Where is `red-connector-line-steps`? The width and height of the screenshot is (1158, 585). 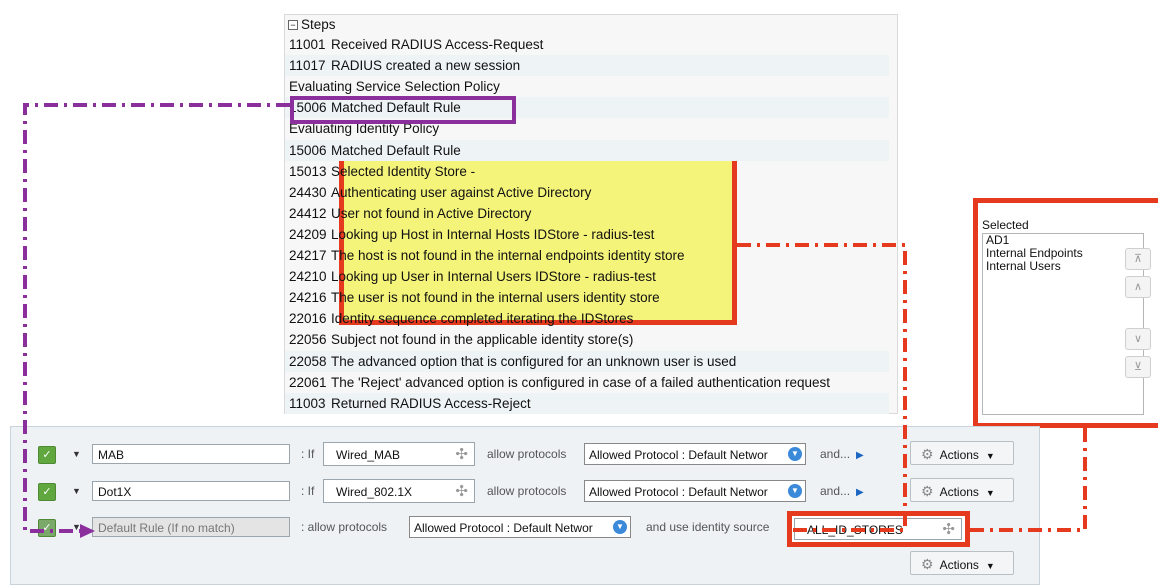
red-connector-line-steps is located at coordinates (822, 387).